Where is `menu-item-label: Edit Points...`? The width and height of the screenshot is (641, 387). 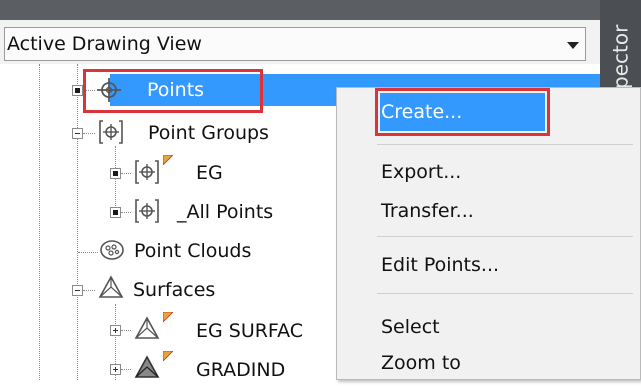 menu-item-label: Edit Points... is located at coordinates (440, 265).